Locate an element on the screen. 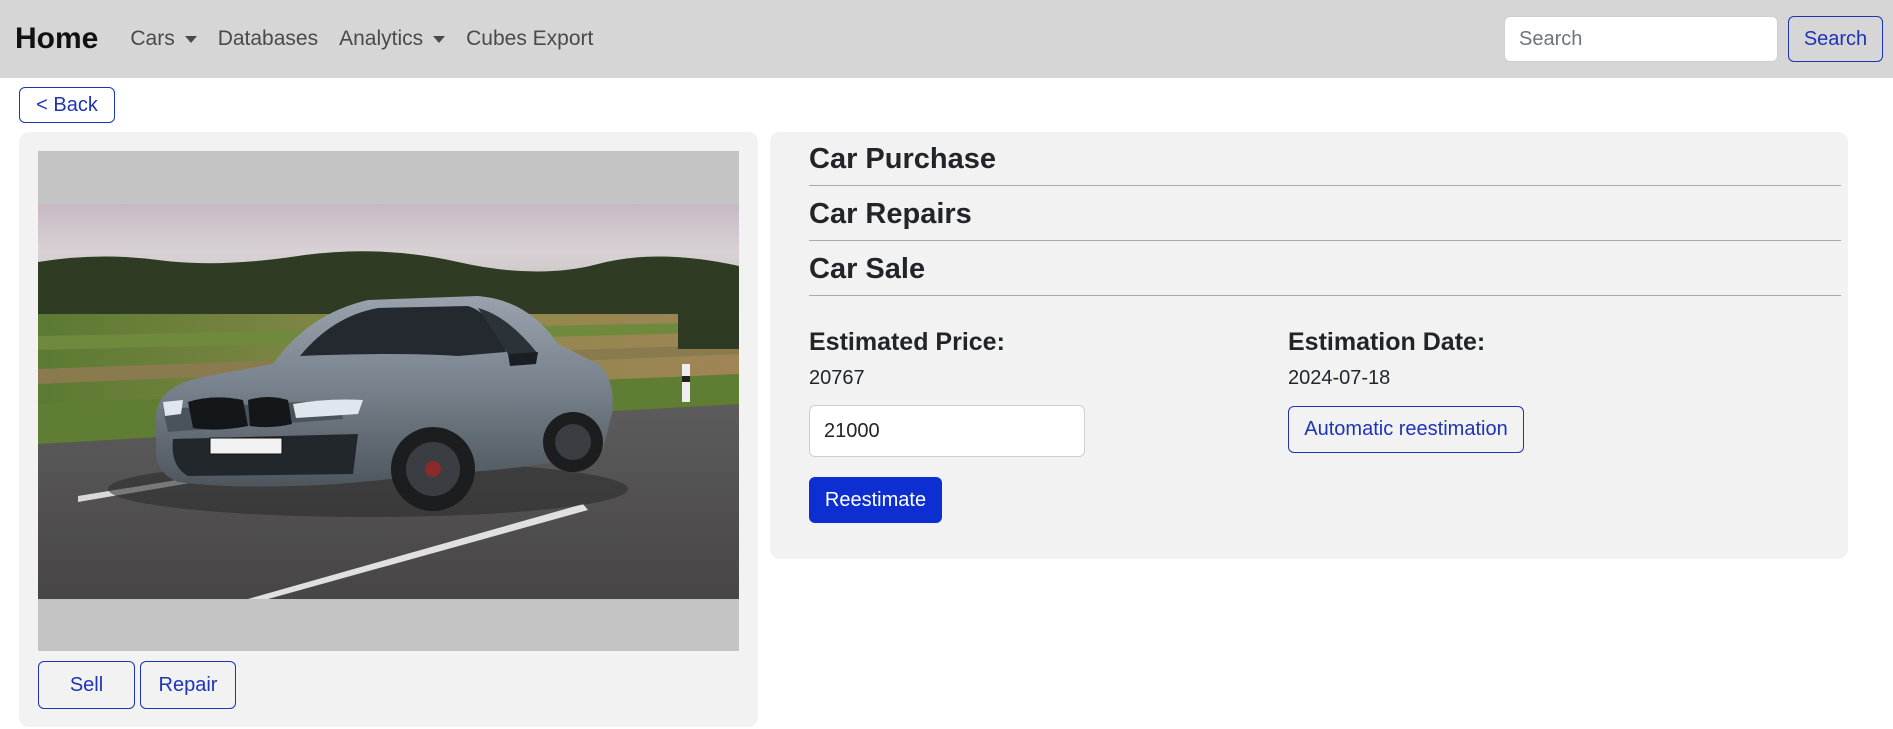  nav-item-databases: Databases is located at coordinates (268, 39).